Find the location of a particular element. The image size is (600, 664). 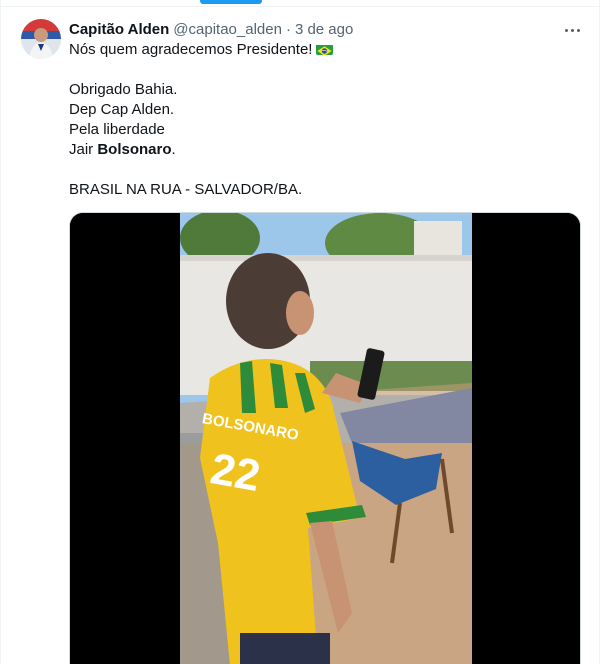

tweet-line-2: Obrigado Bahia. is located at coordinates (123, 89).